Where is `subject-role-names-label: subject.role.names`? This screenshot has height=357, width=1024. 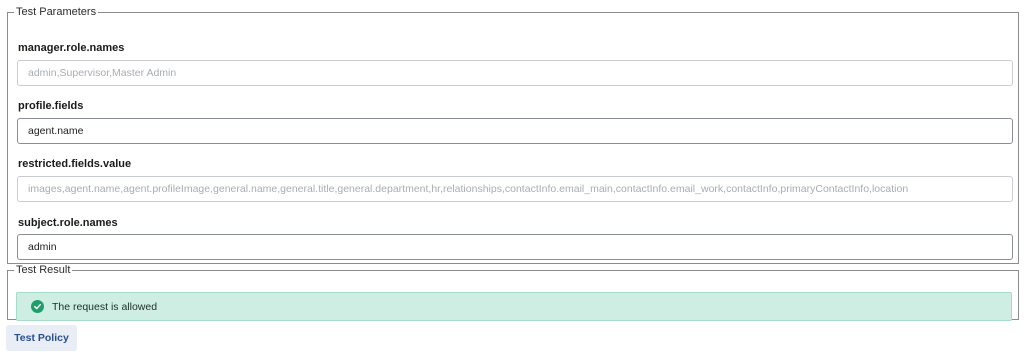 subject-role-names-label: subject.role.names is located at coordinates (68, 223).